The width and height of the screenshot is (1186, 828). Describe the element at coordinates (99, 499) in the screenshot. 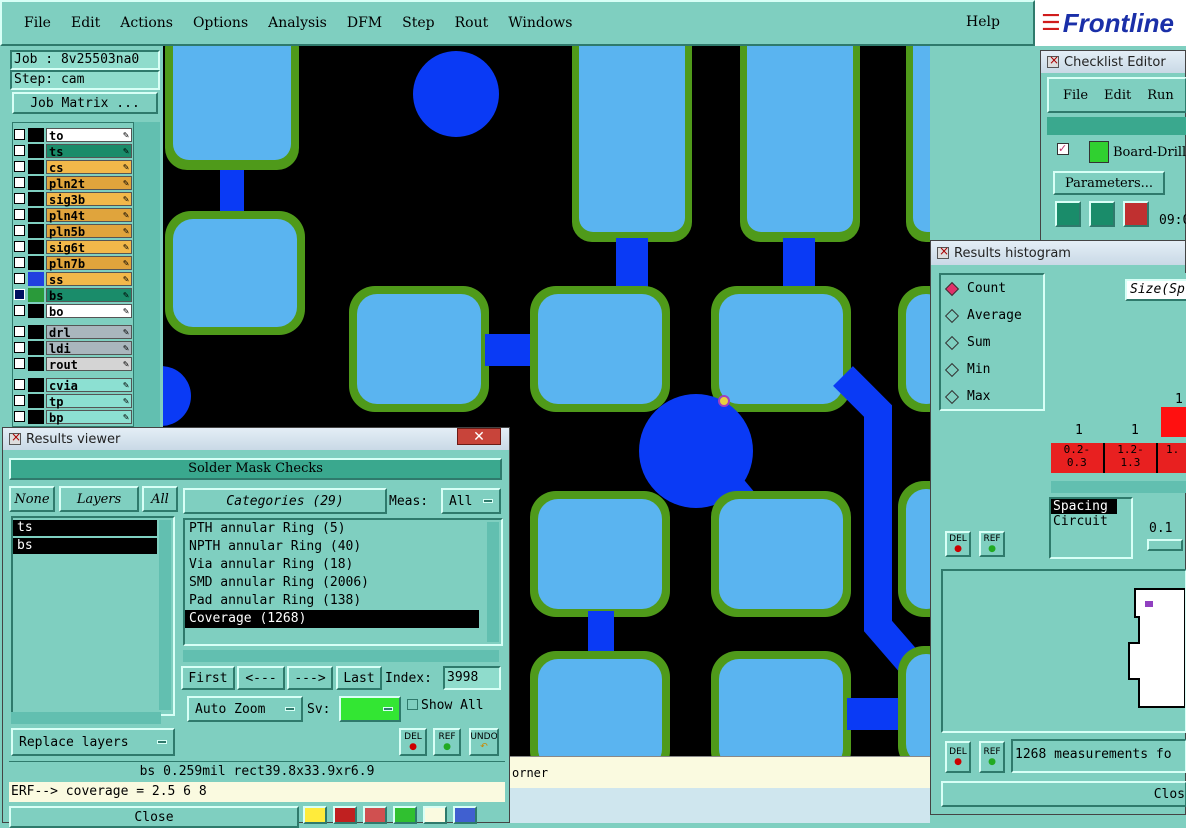

I see `layers-button: Layers` at that location.